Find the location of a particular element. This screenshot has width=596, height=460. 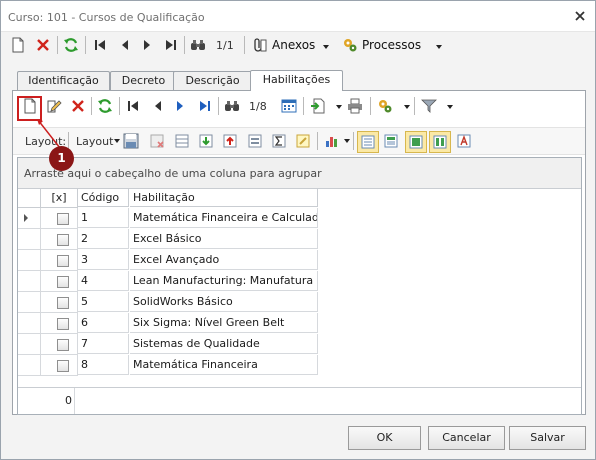

row-habilitacao-cell: Matemática Financeira is located at coordinates (224, 365).